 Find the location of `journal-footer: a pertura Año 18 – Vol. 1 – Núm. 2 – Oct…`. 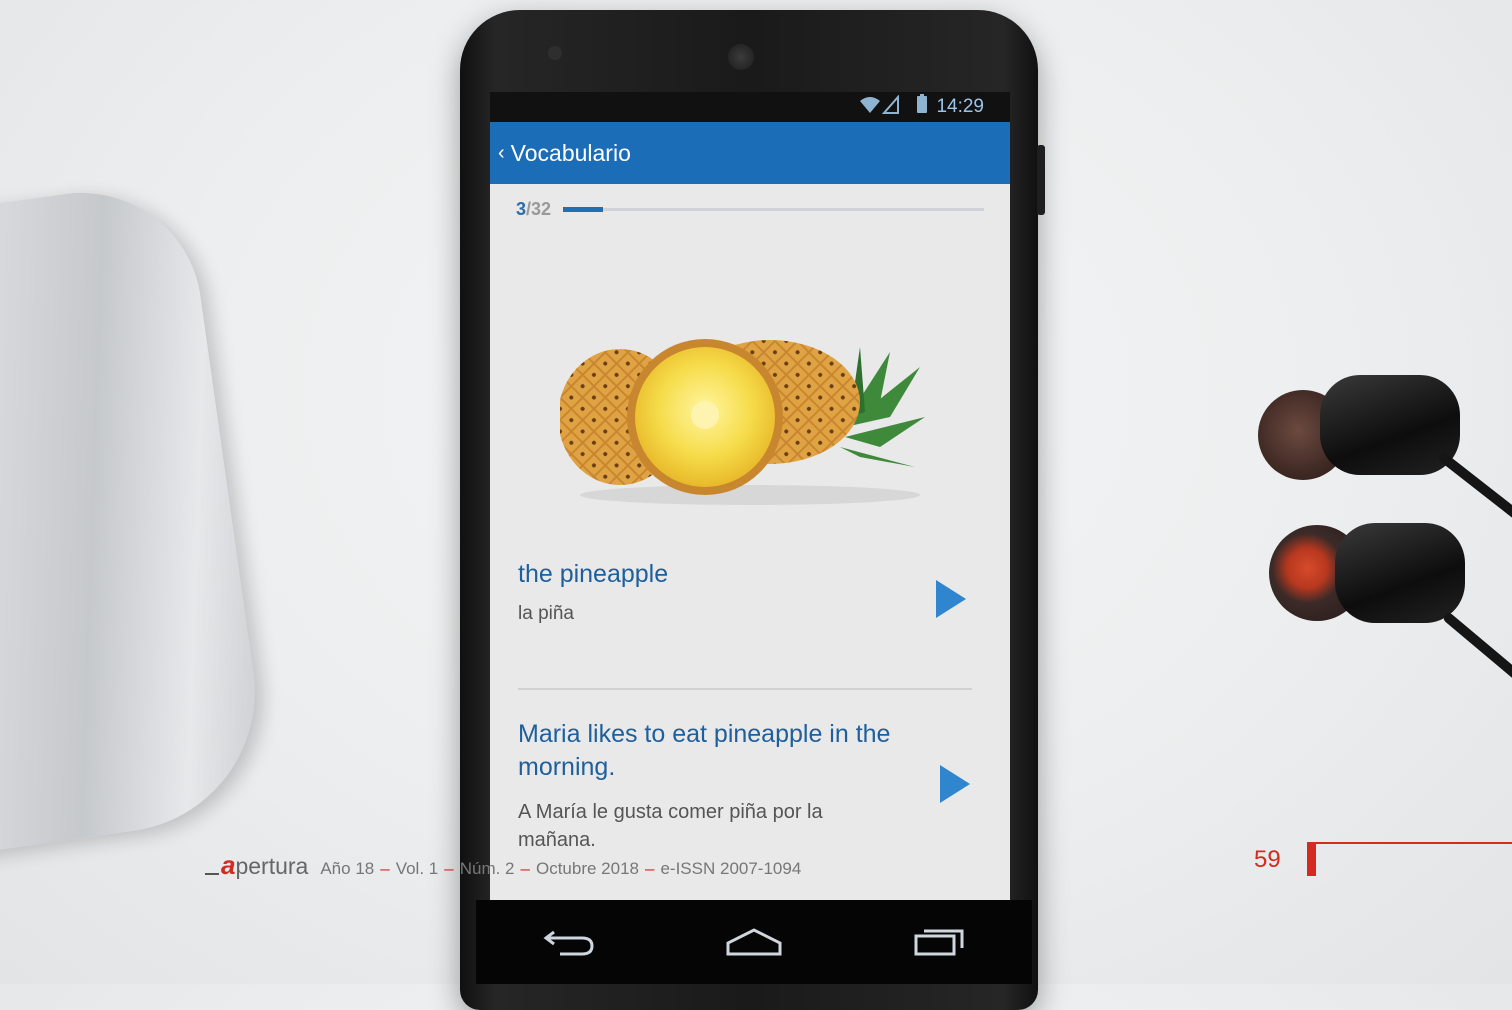

journal-footer: a pertura Año 18 – Vol. 1 – Núm. 2 – Oct… is located at coordinates (503, 865).